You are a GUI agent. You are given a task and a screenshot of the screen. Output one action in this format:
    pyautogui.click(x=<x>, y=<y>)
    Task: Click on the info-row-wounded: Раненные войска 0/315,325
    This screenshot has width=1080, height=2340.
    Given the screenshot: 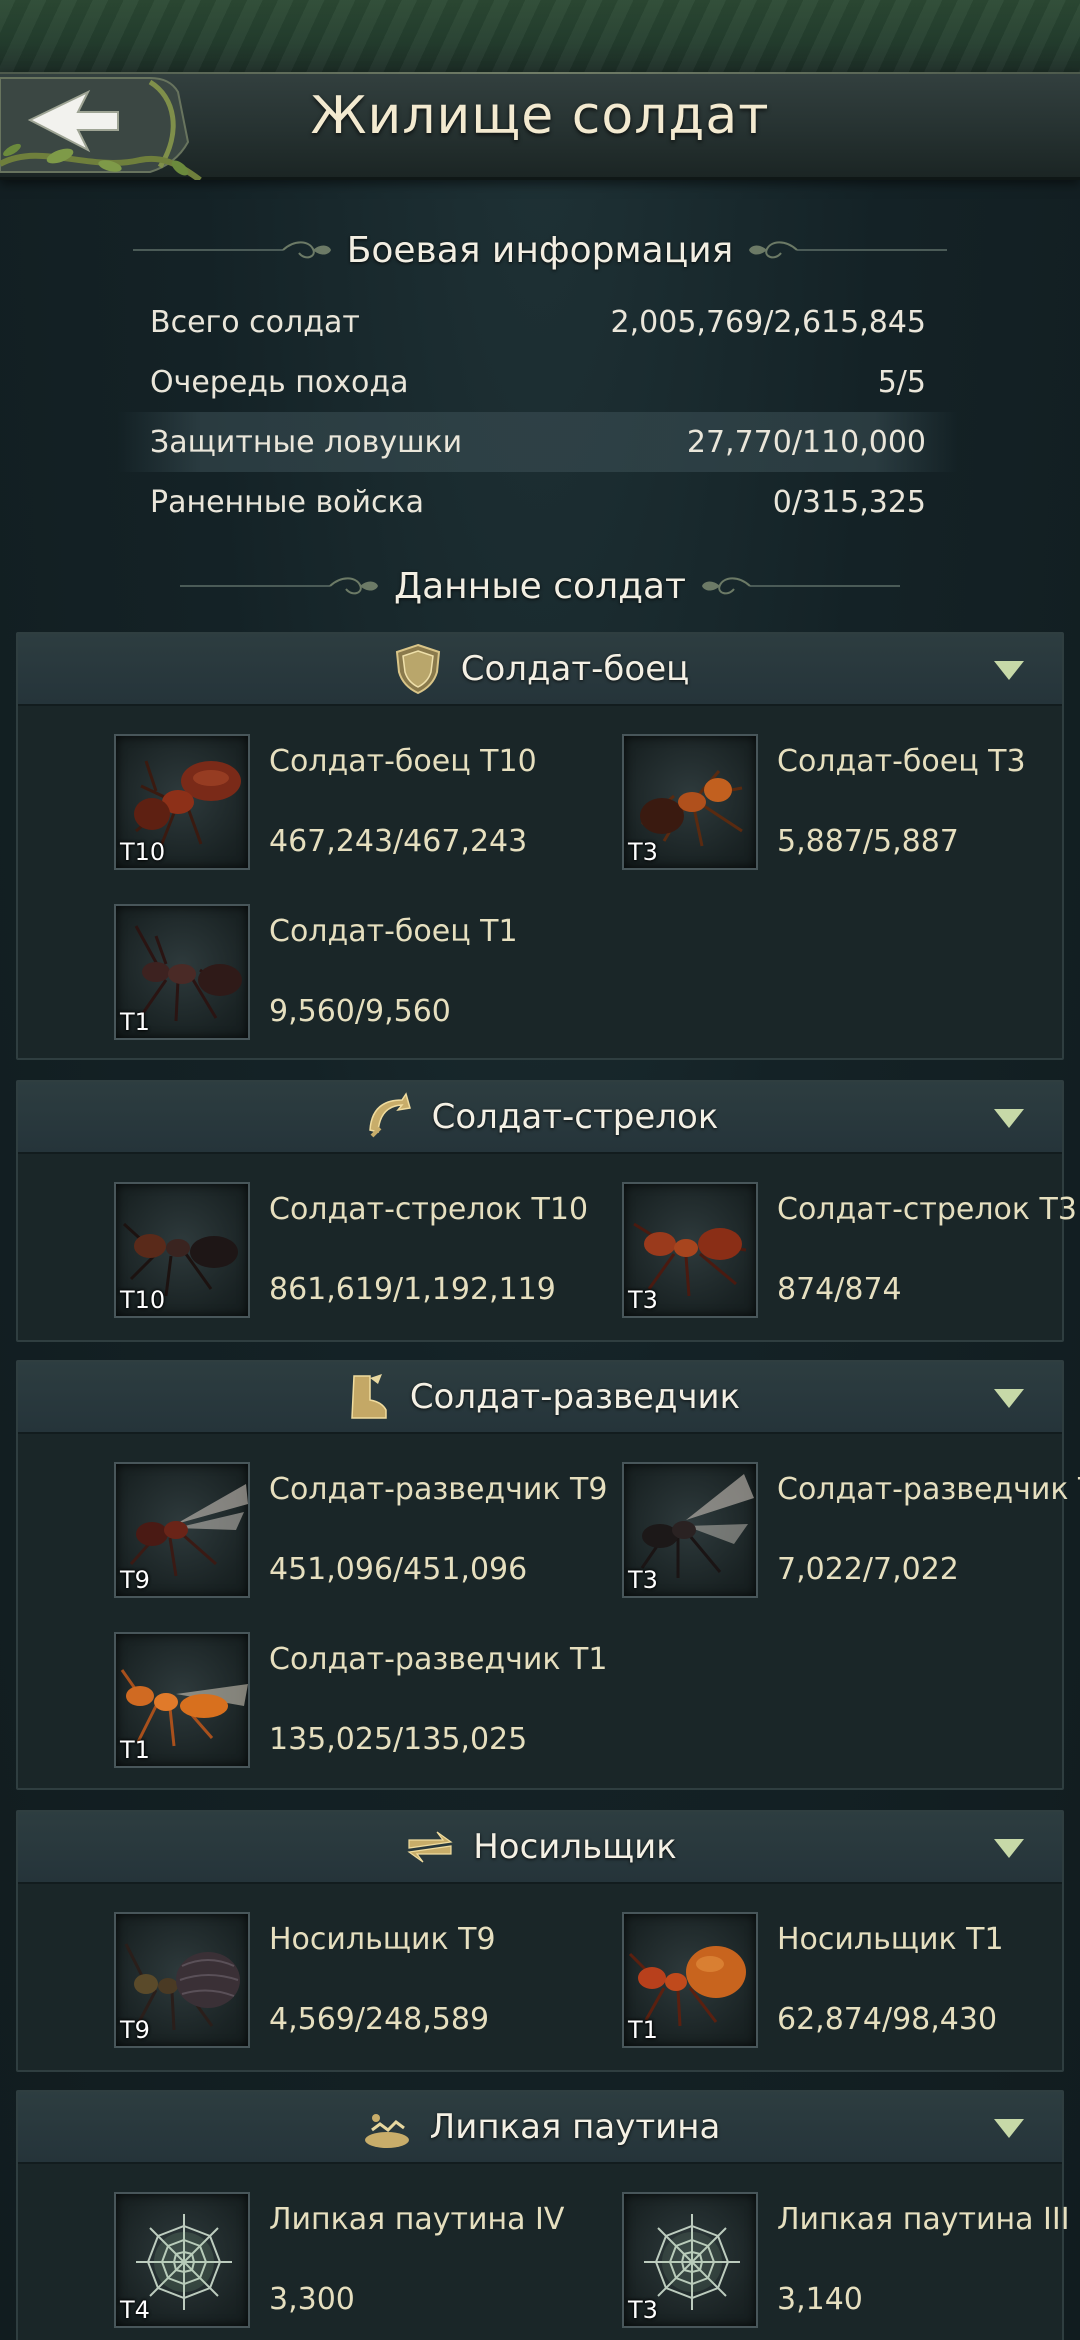 What is the action you would take?
    pyautogui.click(x=538, y=502)
    